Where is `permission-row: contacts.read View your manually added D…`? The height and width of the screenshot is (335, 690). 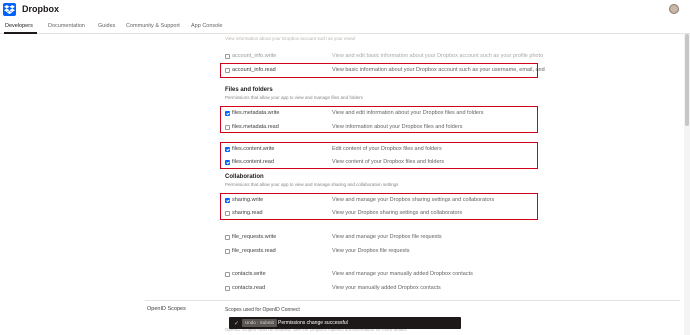 permission-row: contacts.read View your manually added D… is located at coordinates (372, 289).